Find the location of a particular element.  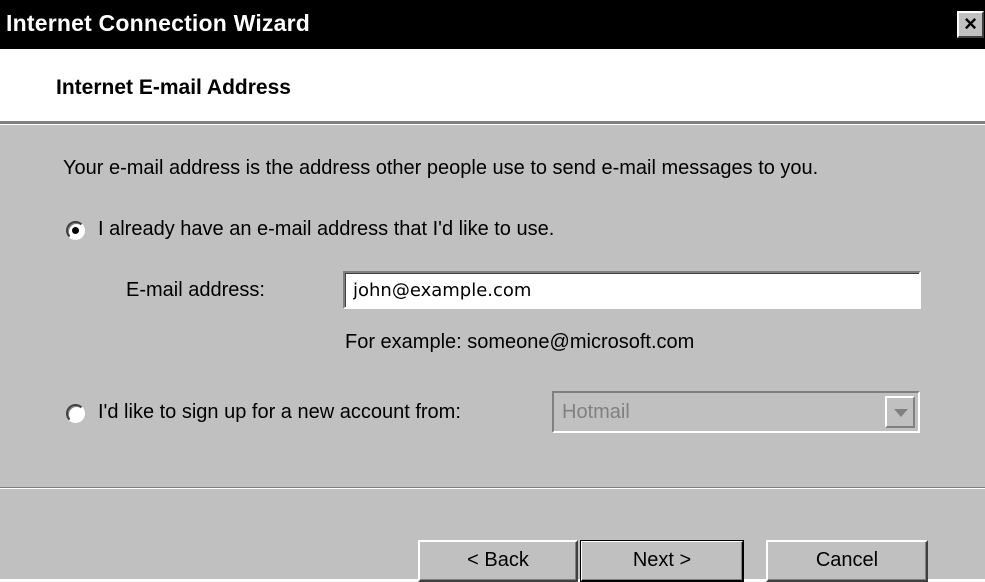

chevron-down-icon is located at coordinates (901, 413).